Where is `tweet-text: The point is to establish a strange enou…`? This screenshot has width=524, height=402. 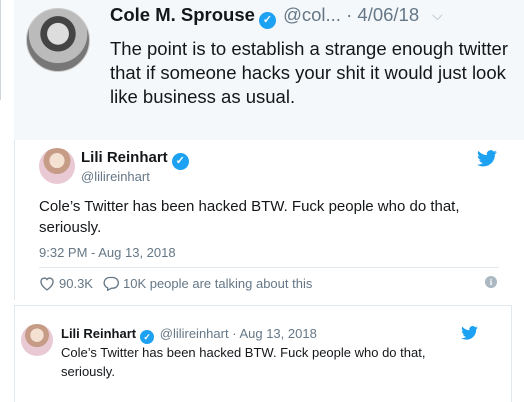
tweet-text: The point is to establish a strange enou… is located at coordinates (309, 72).